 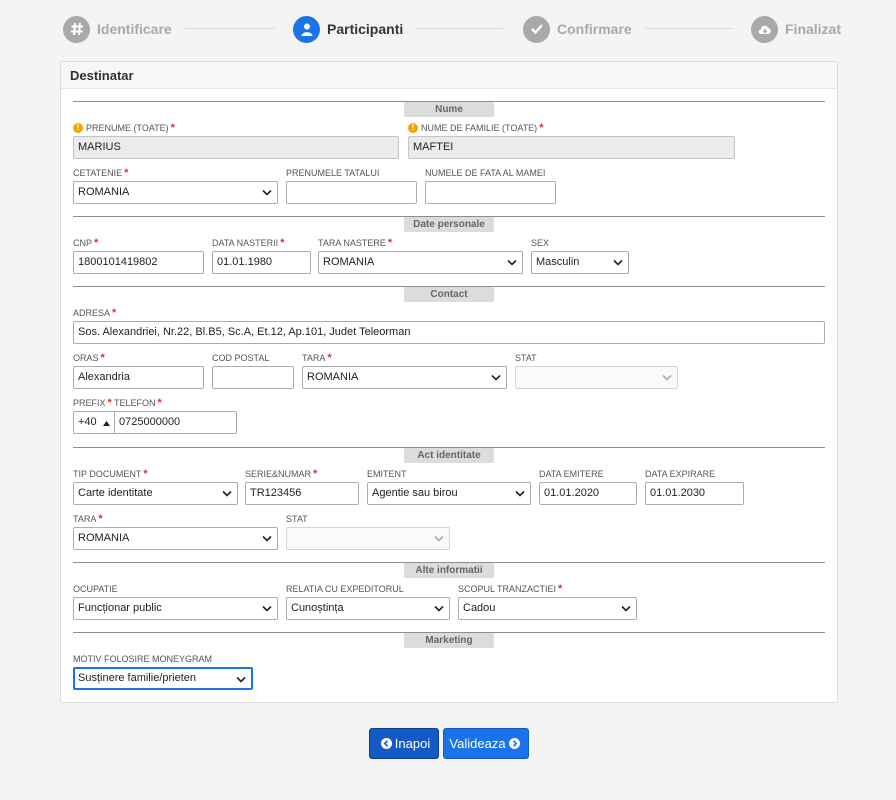 What do you see at coordinates (138, 377) in the screenshot?
I see `oras-field: Alexandria` at bounding box center [138, 377].